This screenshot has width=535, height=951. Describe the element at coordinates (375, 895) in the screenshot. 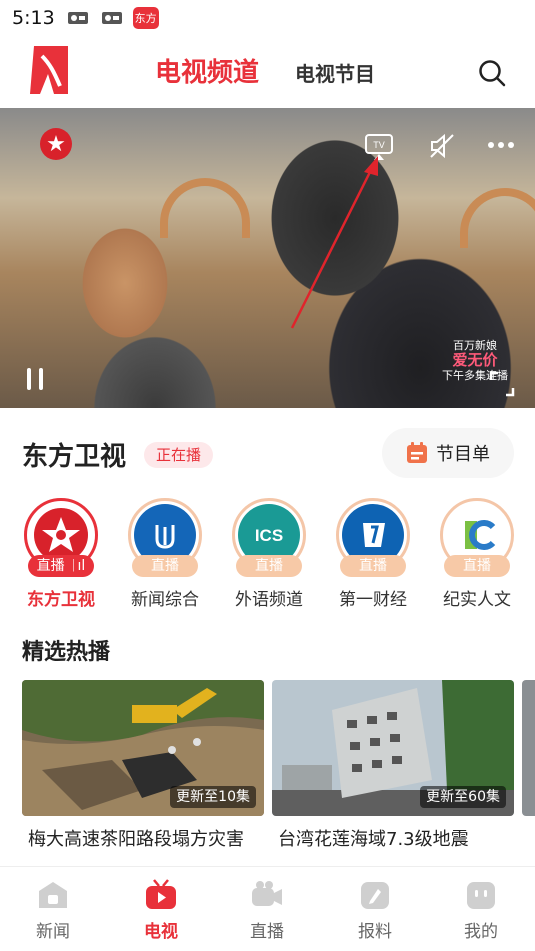

I see `report-icon` at that location.